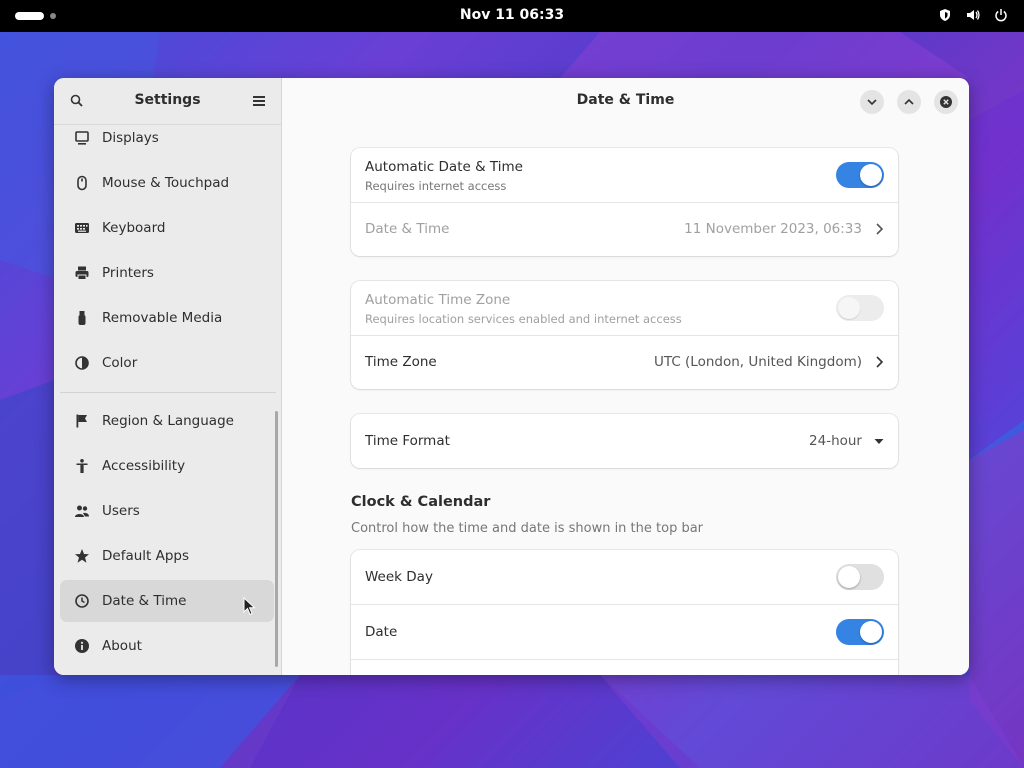 The image size is (1024, 768). Describe the element at coordinates (120, 363) in the screenshot. I see `sidebar-item-label: Color` at that location.